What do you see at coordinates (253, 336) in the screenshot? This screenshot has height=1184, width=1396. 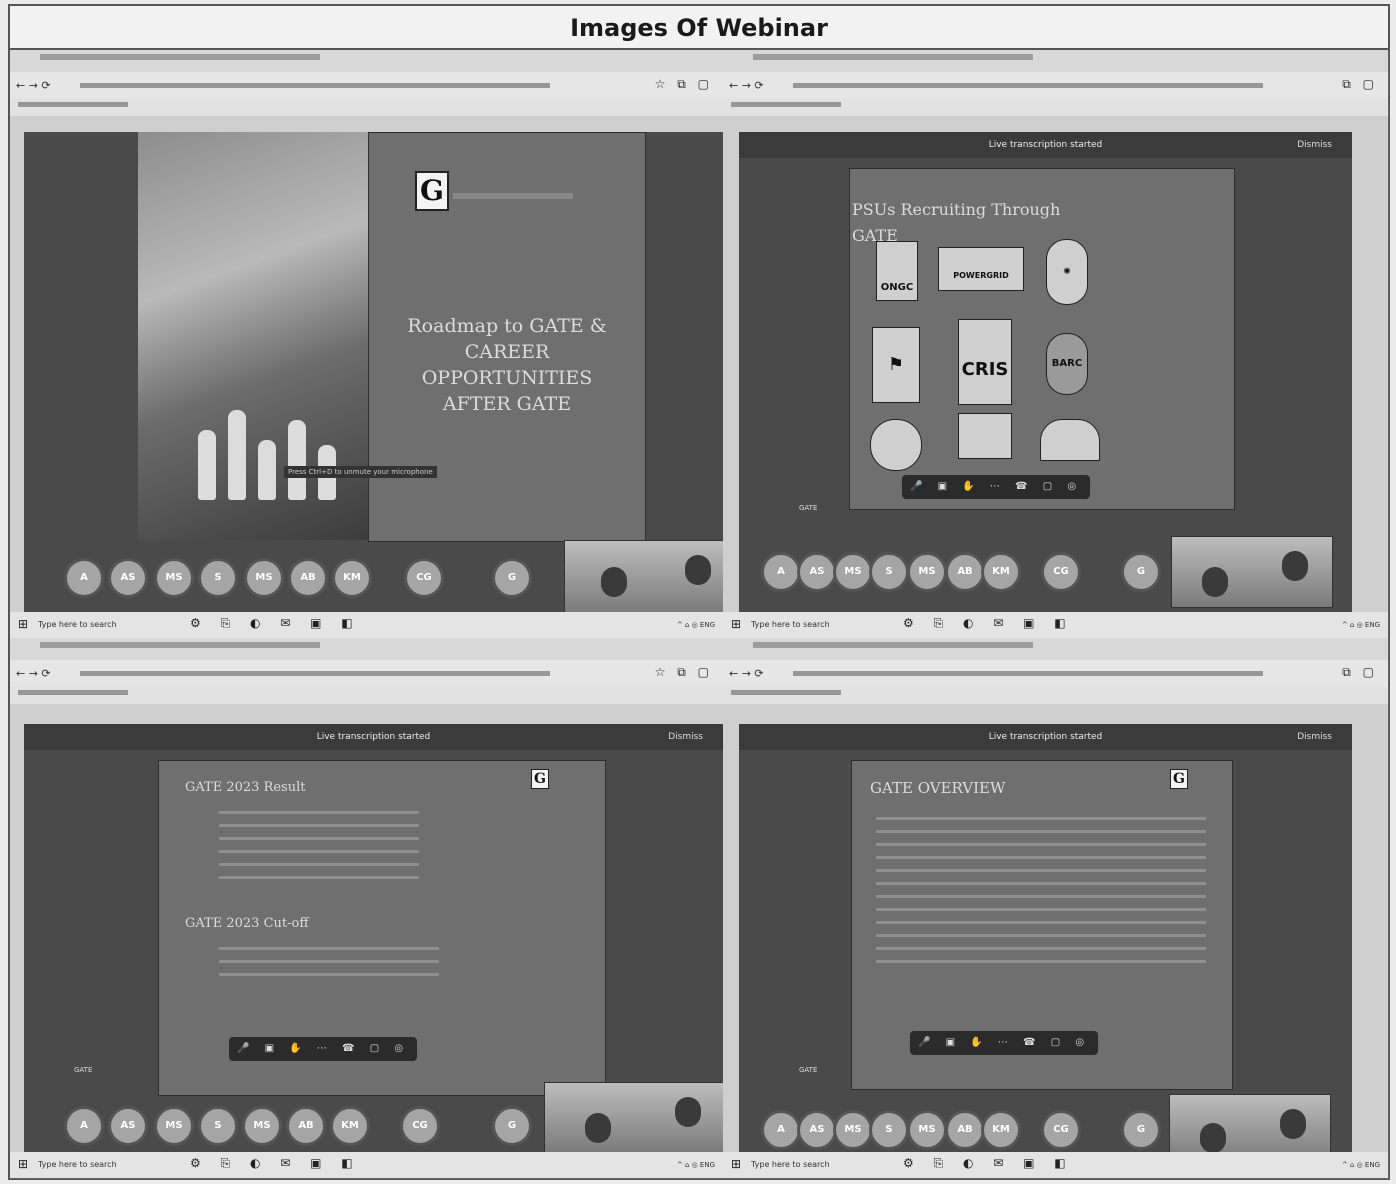 I see `chess-image` at bounding box center [253, 336].